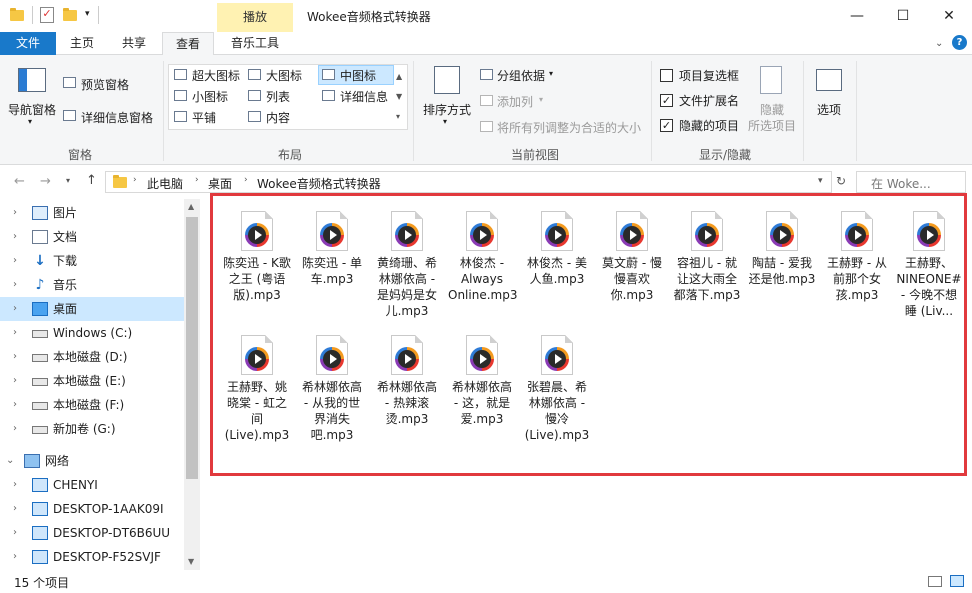 This screenshot has height=593, width=972. I want to click on file-item: 张碧晨、希林娜依高 - 慢冷 (Live).mp3, so click(557, 389).